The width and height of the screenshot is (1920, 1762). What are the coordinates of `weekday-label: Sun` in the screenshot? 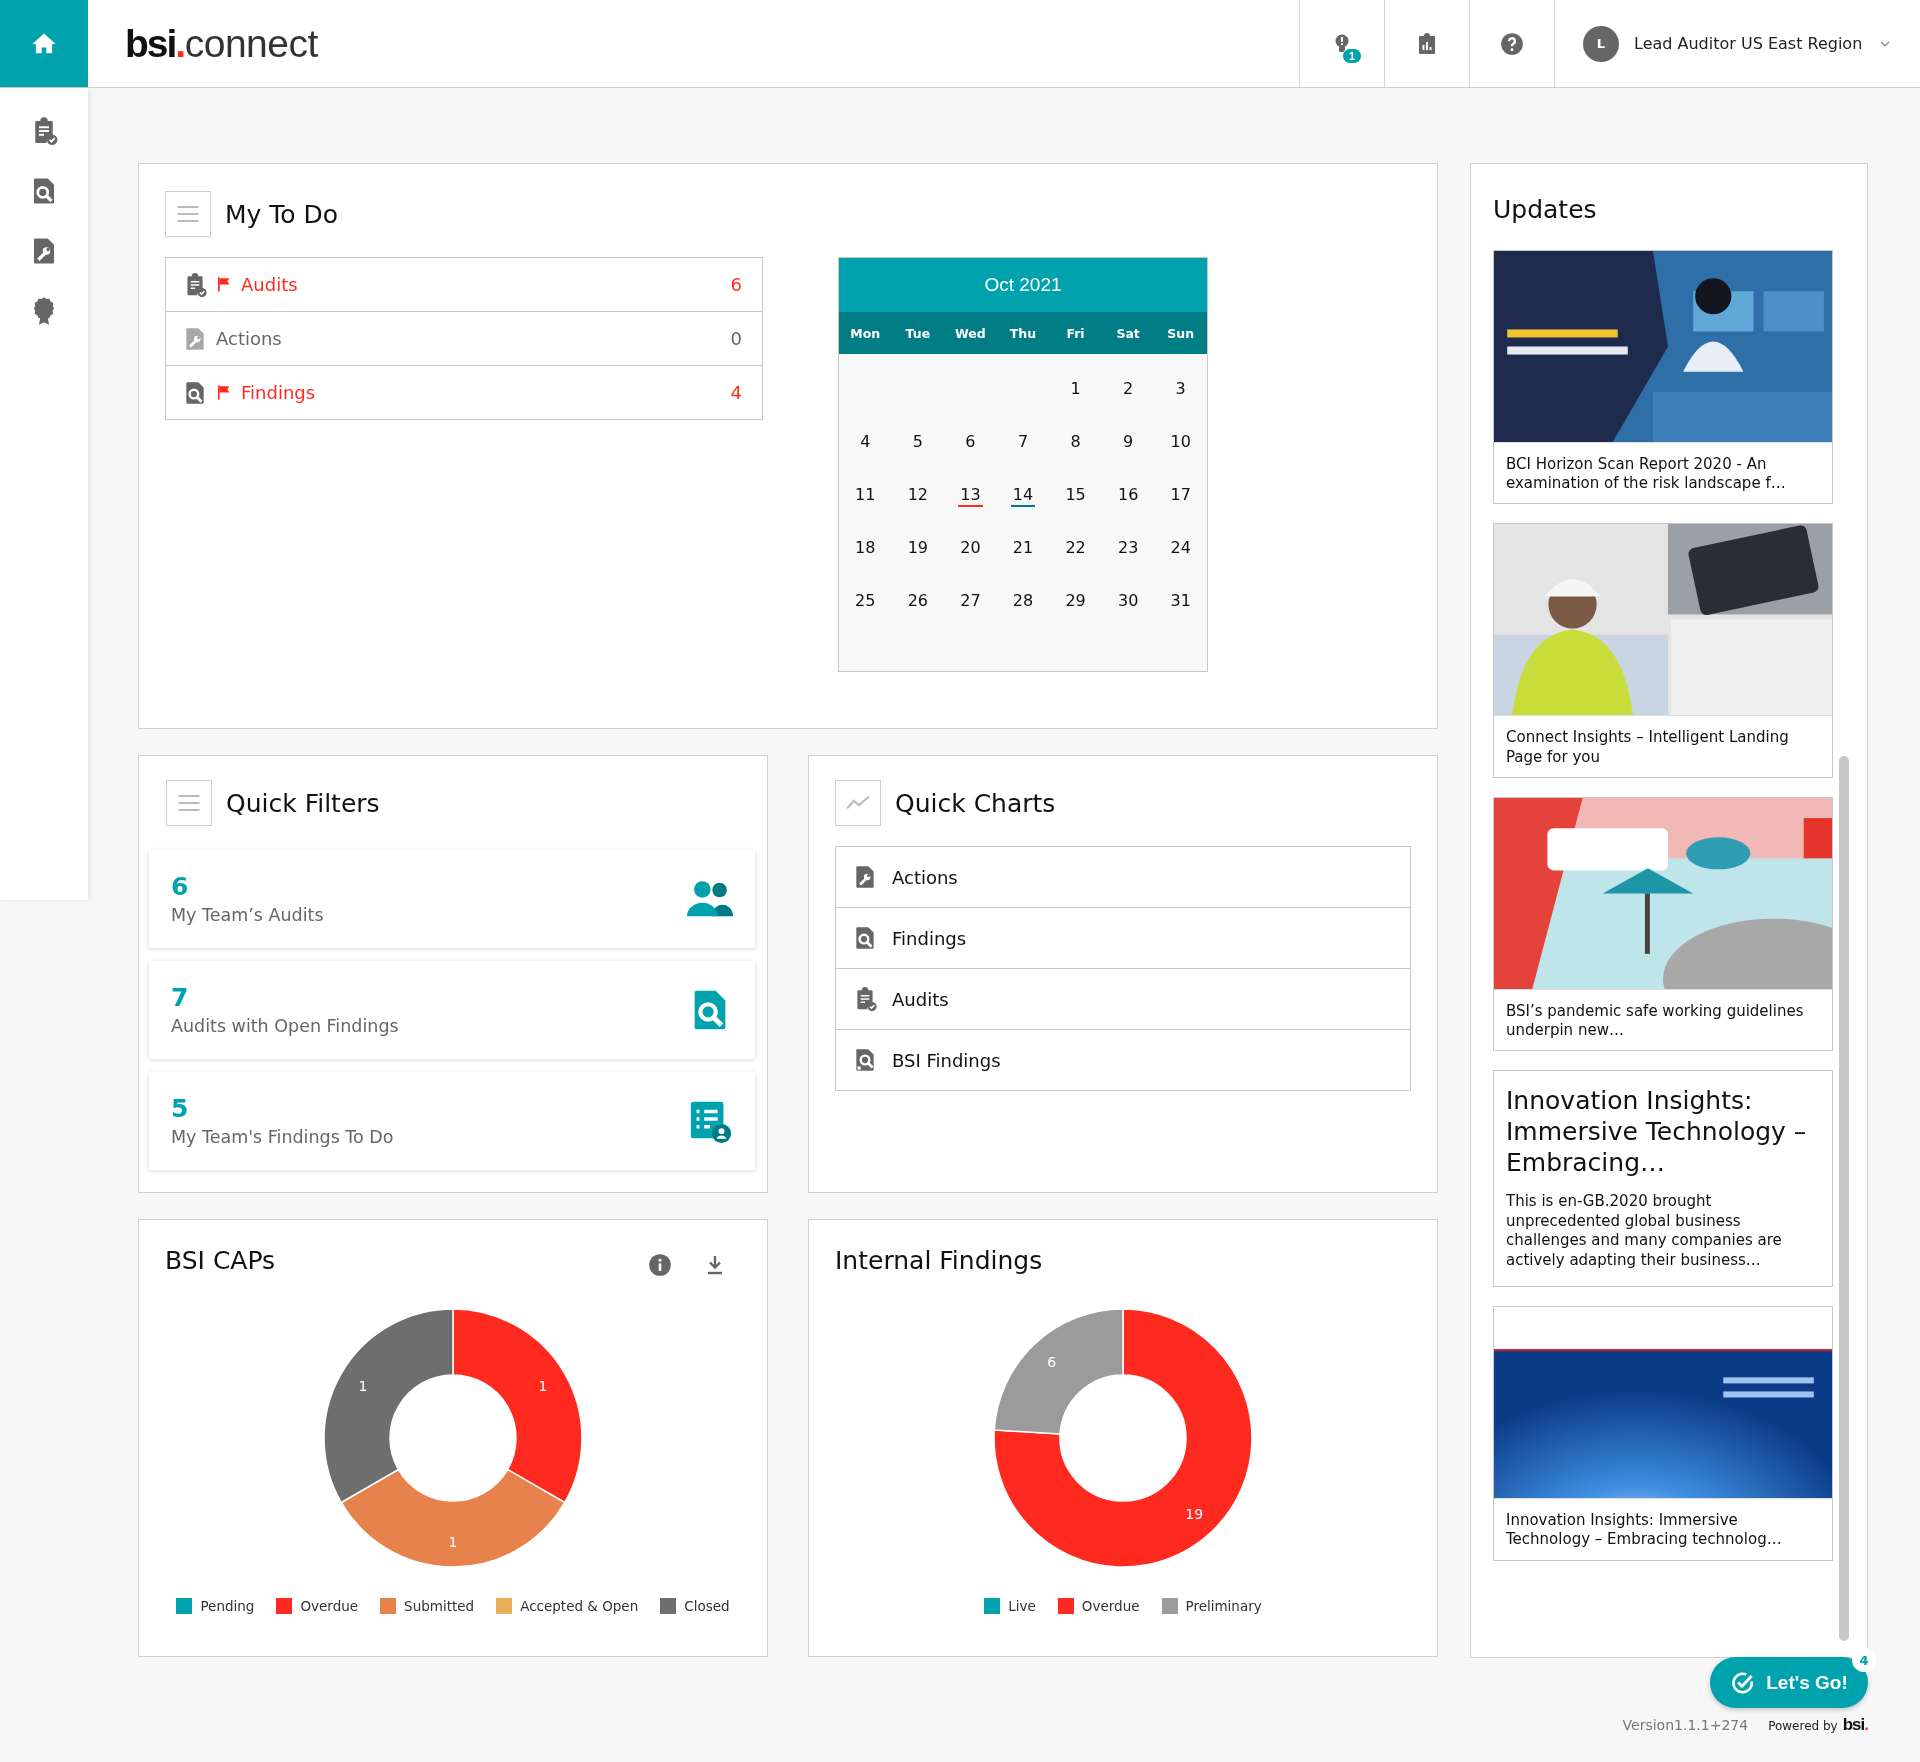 It's located at (1181, 333).